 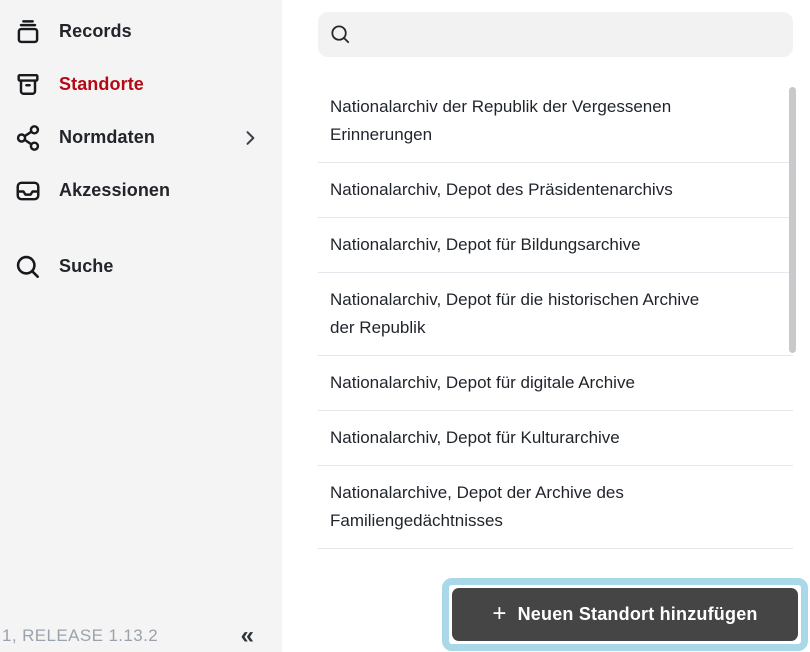 I want to click on sidebar-item-suche: Suche, so click(x=141, y=266).